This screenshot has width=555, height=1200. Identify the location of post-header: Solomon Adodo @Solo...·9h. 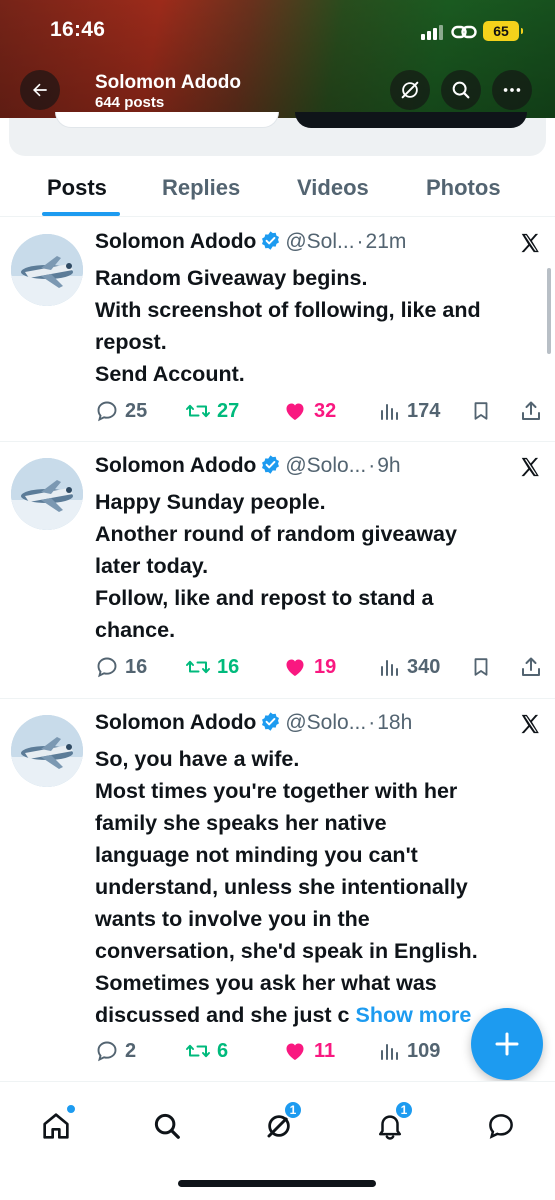
(248, 469).